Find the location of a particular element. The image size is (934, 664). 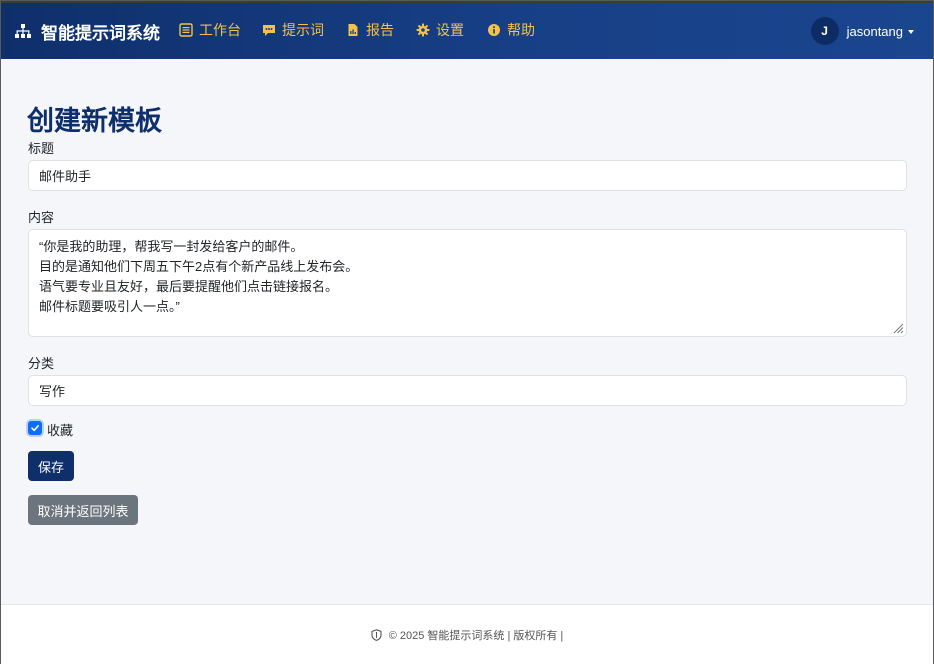

user-menu: J jasontang is located at coordinates (862, 31).